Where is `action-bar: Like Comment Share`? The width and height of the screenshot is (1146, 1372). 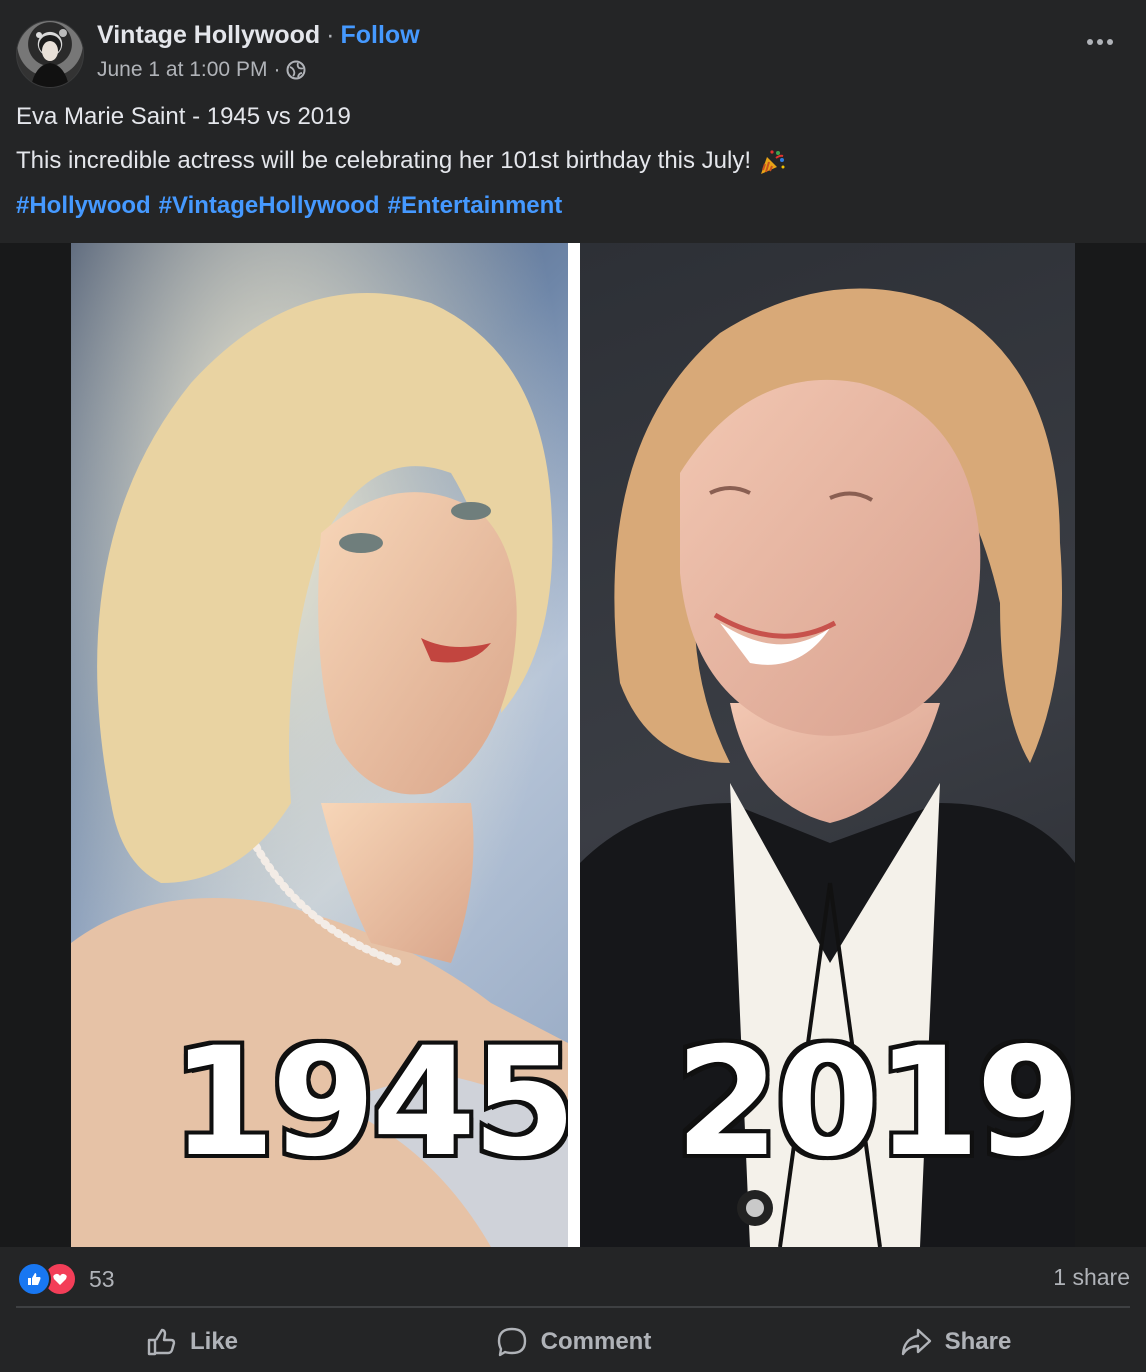 action-bar: Like Comment Share is located at coordinates (573, 1342).